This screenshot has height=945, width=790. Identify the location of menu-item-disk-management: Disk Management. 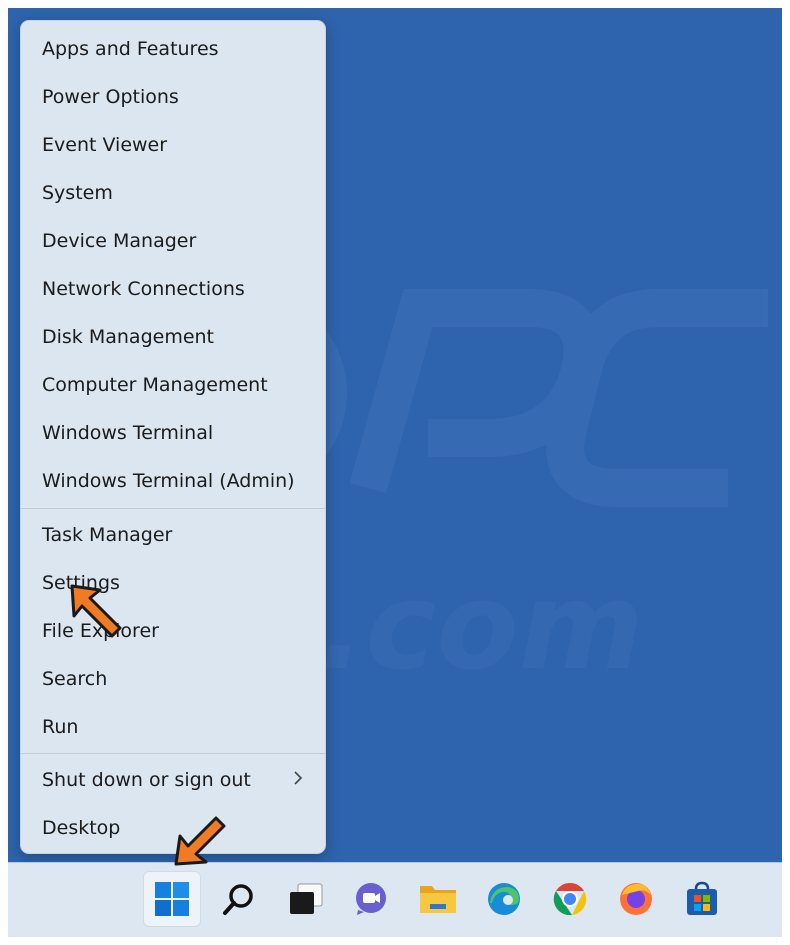
(173, 337).